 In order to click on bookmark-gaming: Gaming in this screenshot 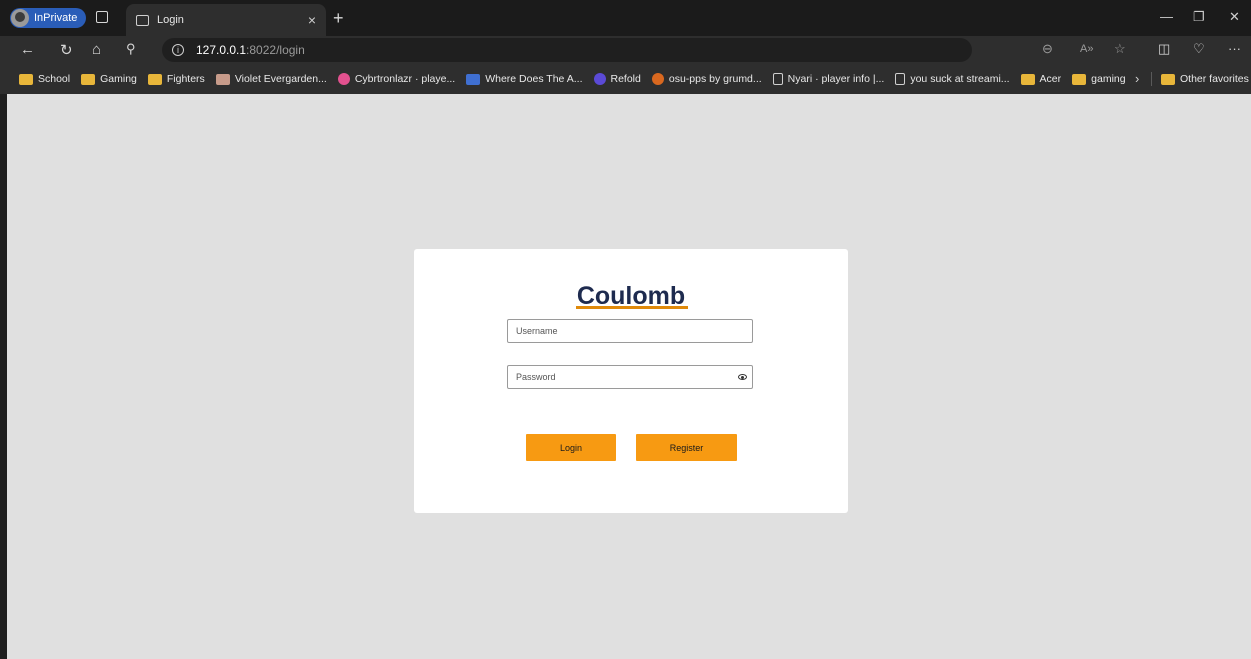, I will do `click(109, 79)`.